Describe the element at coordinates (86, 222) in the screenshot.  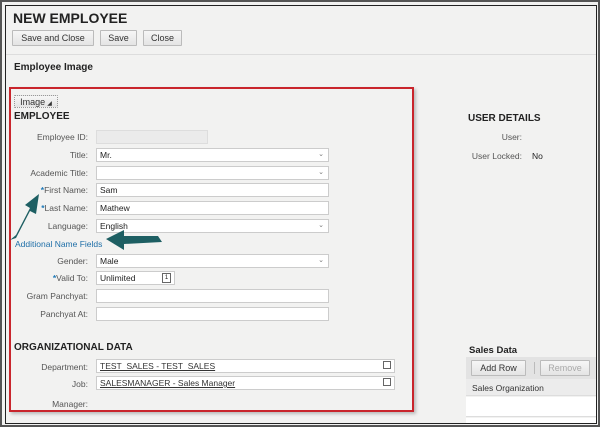
I see `annotation-arrows` at that location.